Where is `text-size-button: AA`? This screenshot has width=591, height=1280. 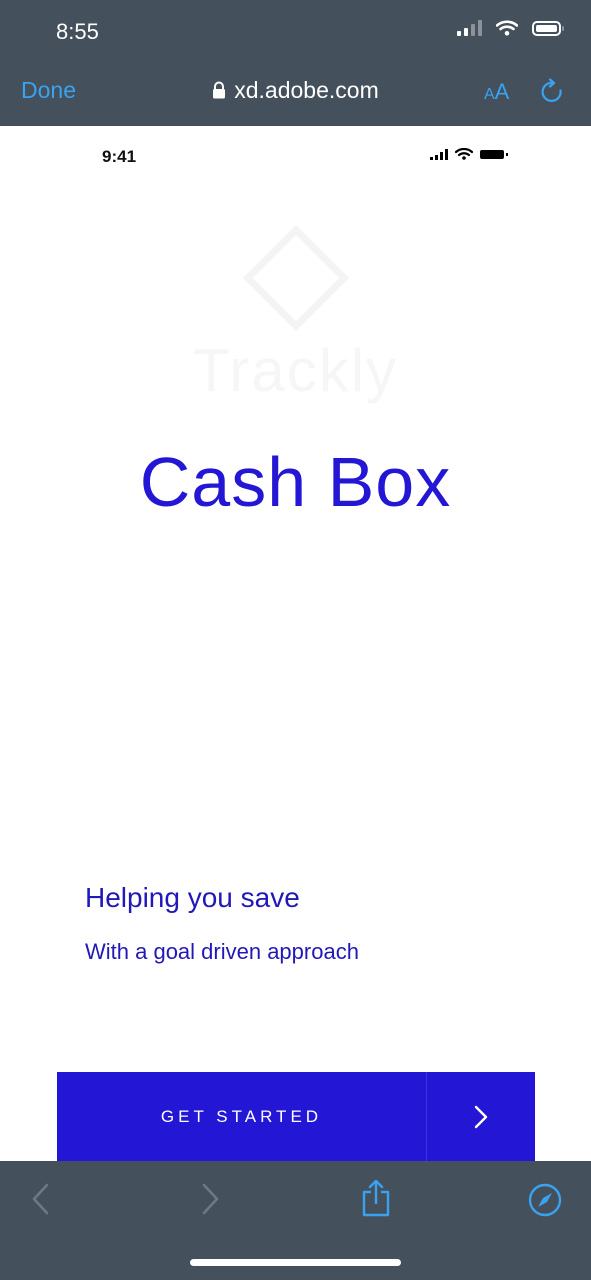
text-size-button: AA is located at coordinates (496, 92).